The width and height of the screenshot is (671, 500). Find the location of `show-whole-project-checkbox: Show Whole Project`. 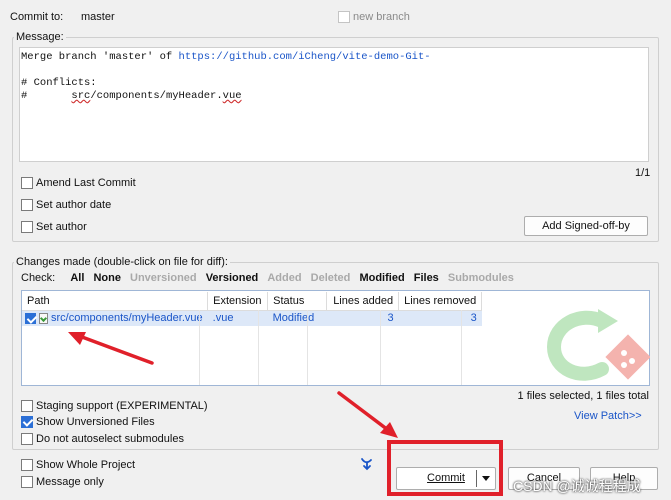

show-whole-project-checkbox: Show Whole Project is located at coordinates (78, 465).